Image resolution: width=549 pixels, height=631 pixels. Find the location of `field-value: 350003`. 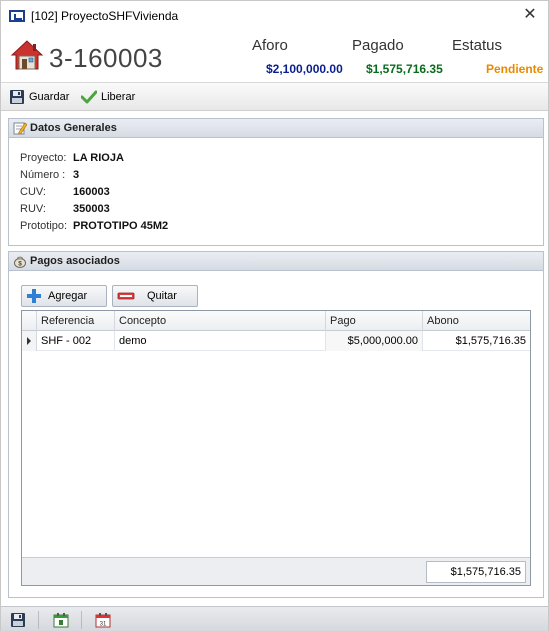

field-value: 350003 is located at coordinates (91, 209).